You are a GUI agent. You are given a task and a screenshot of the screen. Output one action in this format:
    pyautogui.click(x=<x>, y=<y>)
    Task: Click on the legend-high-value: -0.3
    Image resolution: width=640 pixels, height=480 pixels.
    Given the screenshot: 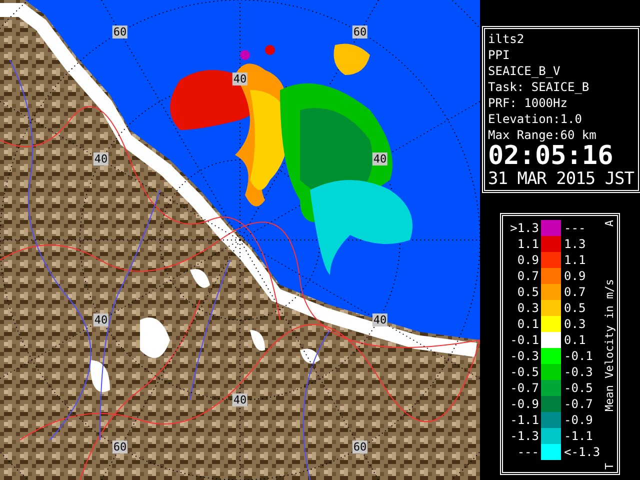 What is the action you would take?
    pyautogui.click(x=578, y=372)
    